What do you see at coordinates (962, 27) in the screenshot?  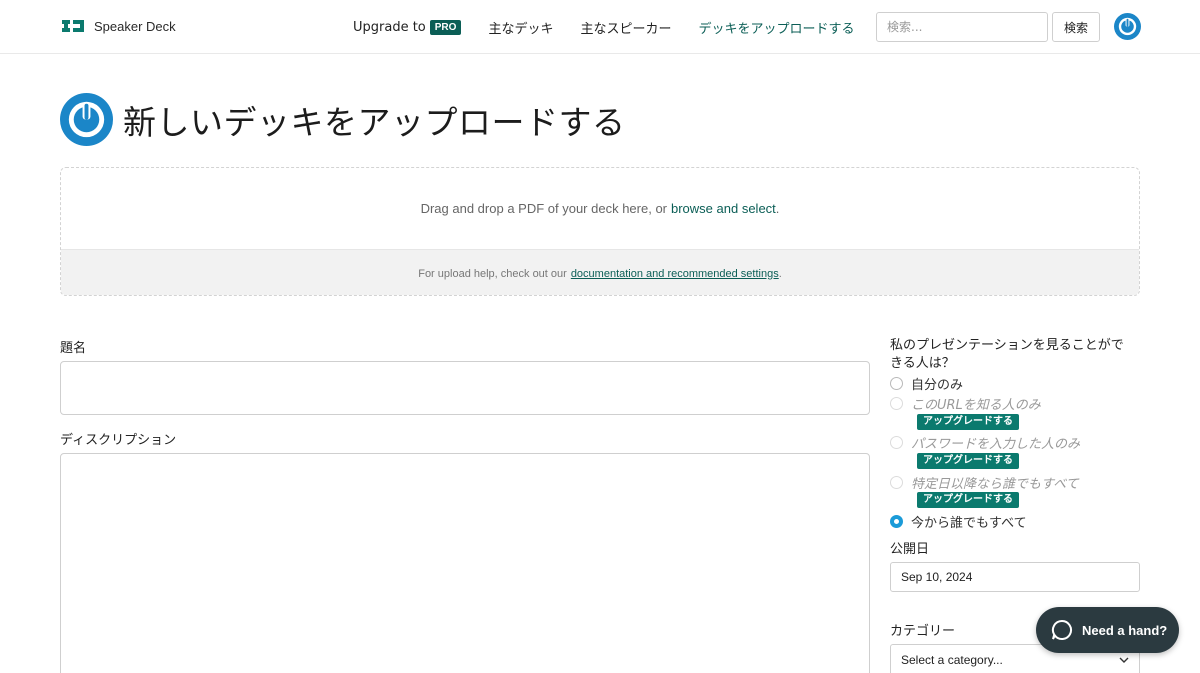 I see `search-input` at bounding box center [962, 27].